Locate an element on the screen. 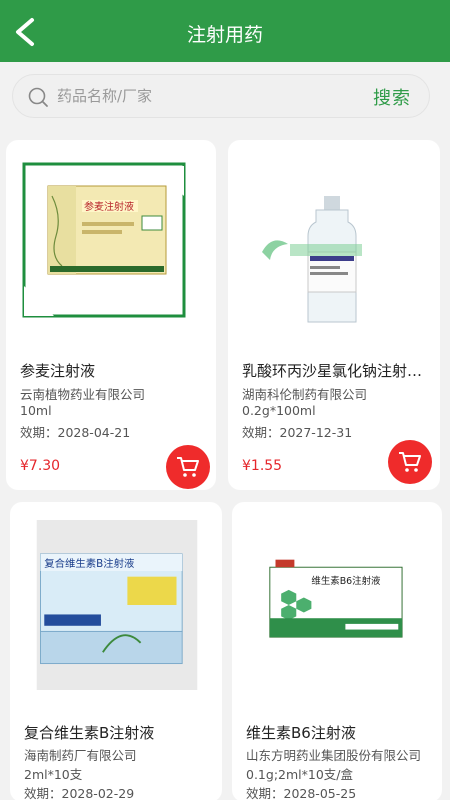 This screenshot has height=800, width=450. image-brand-text: 参麦注射液 is located at coordinates (109, 206).